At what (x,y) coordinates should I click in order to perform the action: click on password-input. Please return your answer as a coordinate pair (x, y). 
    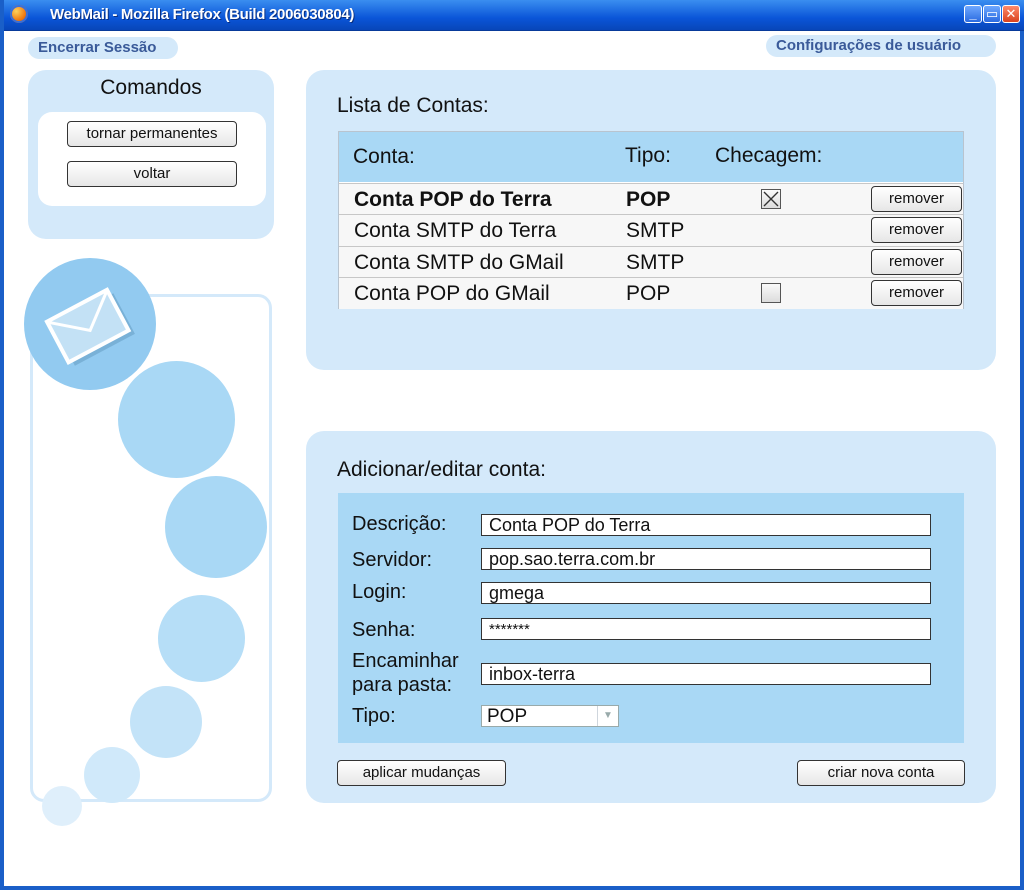
    Looking at the image, I should click on (706, 629).